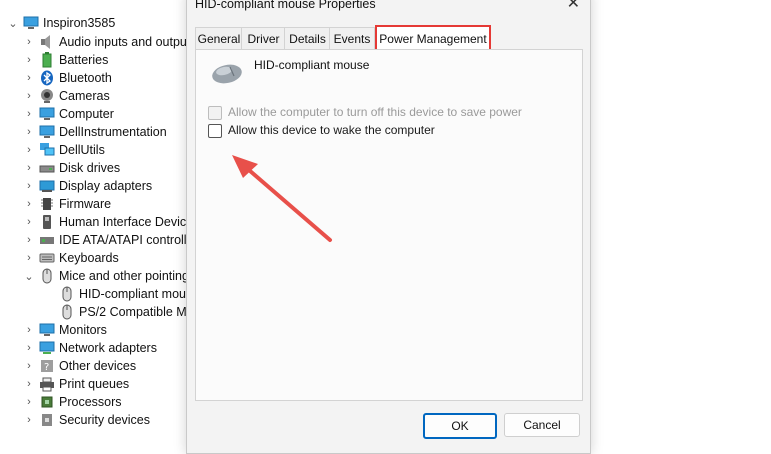 The height and width of the screenshot is (454, 771). I want to click on annotation-arrow, so click(282, 198).